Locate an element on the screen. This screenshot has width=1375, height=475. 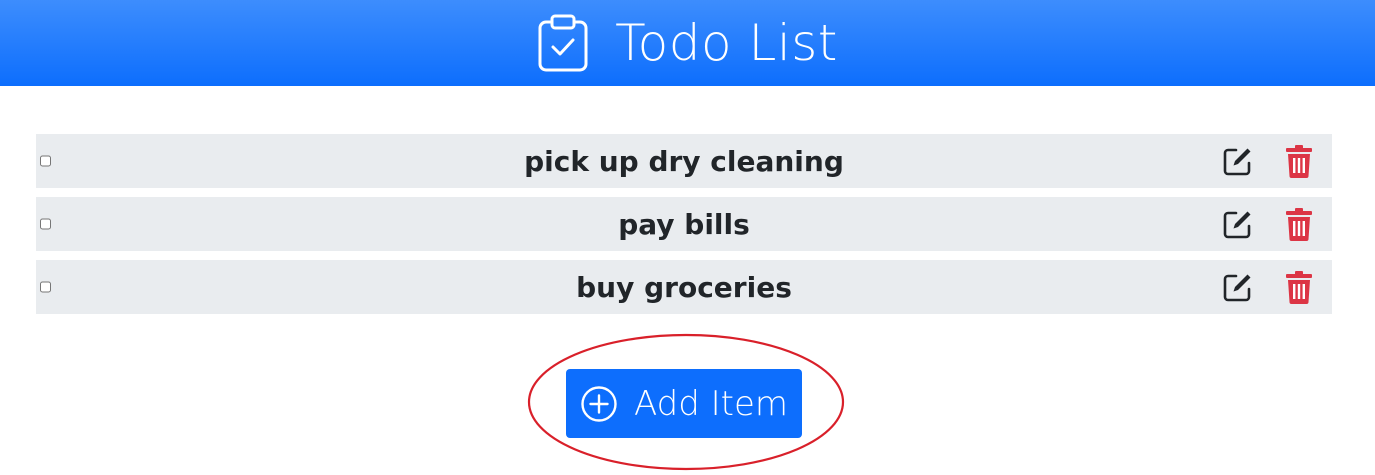
todo-item: pick up dry cleaning is located at coordinates (684, 161).